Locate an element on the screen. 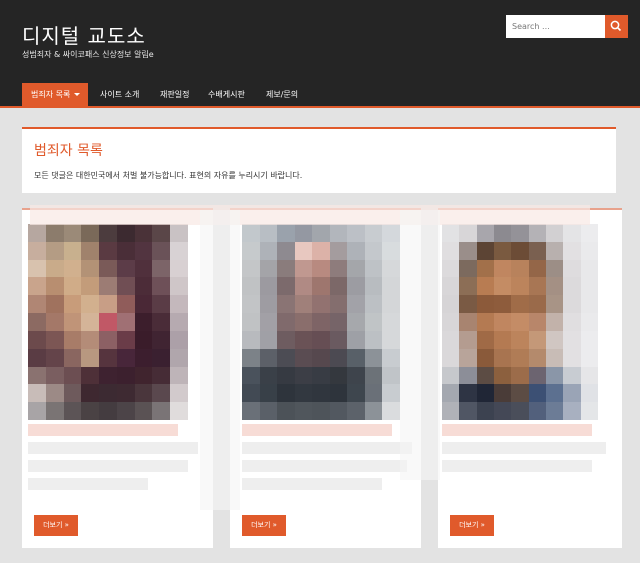 This screenshot has height=563, width=640. search-button is located at coordinates (616, 26).